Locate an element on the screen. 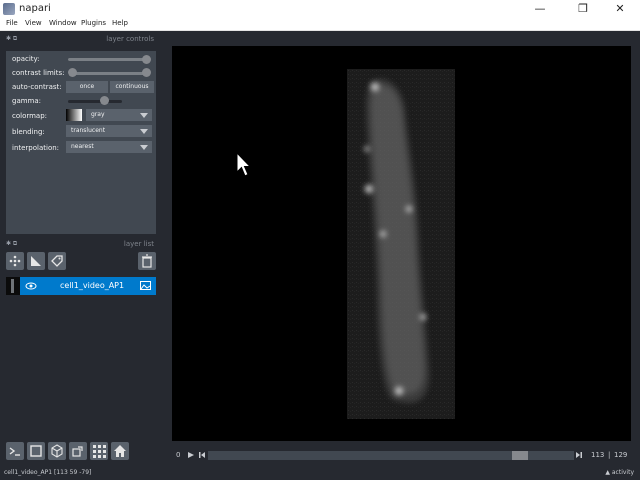 The height and width of the screenshot is (480, 640). minimize-button: — is located at coordinates (540, 9).